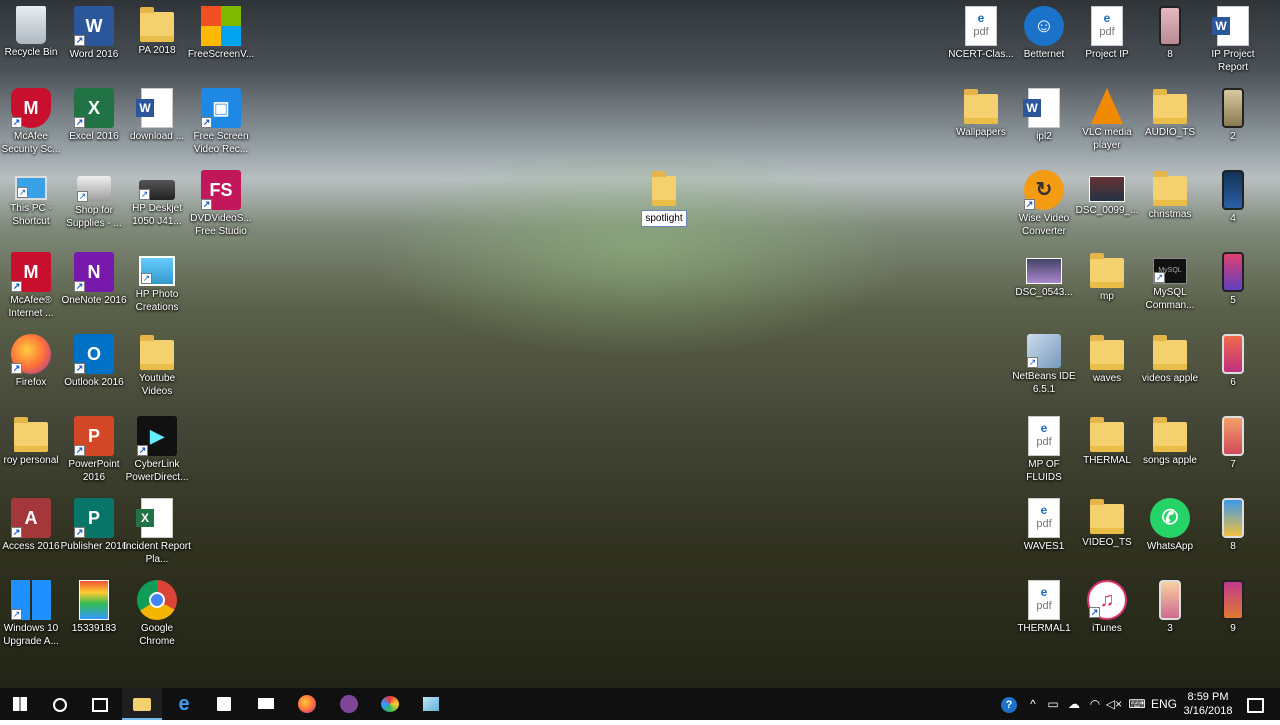 The height and width of the screenshot is (725, 1280). I want to click on language-indicator: ENG, so click(1164, 704).